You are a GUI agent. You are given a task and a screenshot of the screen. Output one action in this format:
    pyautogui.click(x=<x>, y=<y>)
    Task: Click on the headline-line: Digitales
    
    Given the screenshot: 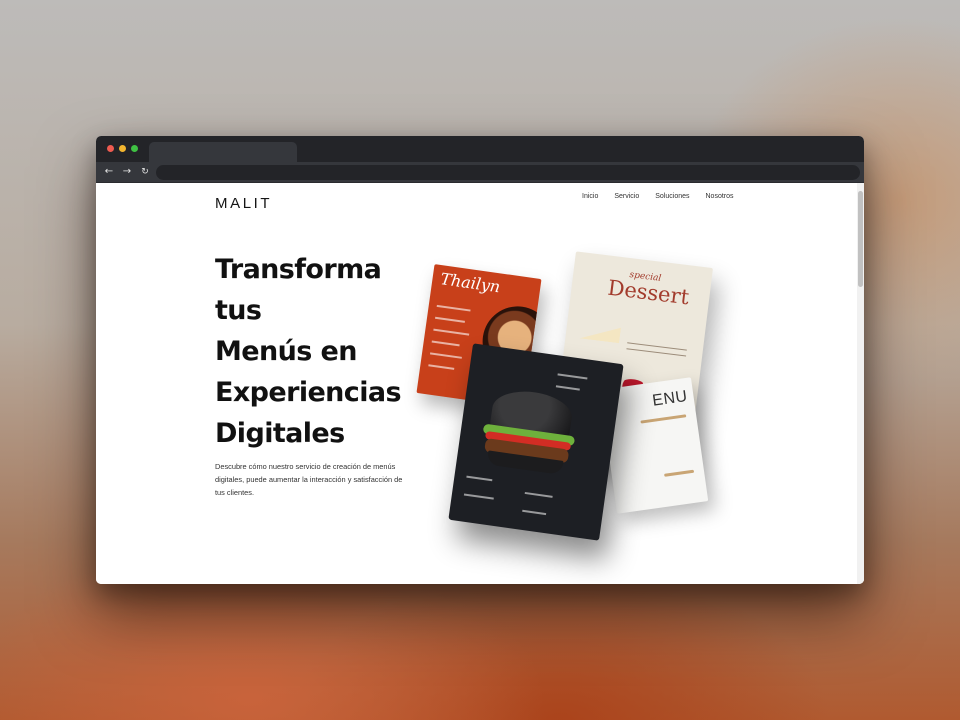 What is the action you would take?
    pyautogui.click(x=280, y=433)
    